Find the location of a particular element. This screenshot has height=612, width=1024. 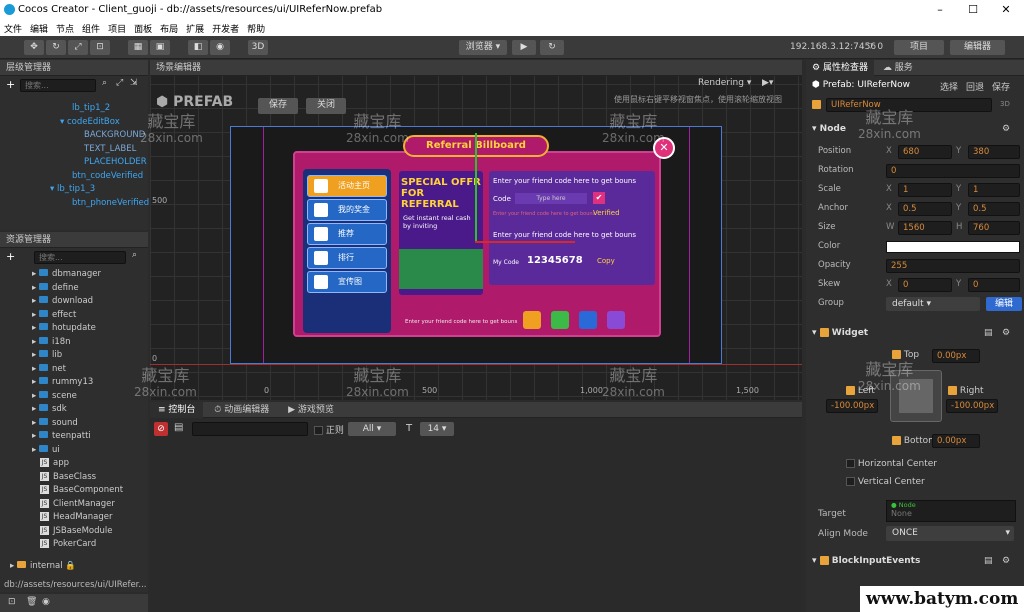

folder-item: ▸ net is located at coordinates (77, 370).